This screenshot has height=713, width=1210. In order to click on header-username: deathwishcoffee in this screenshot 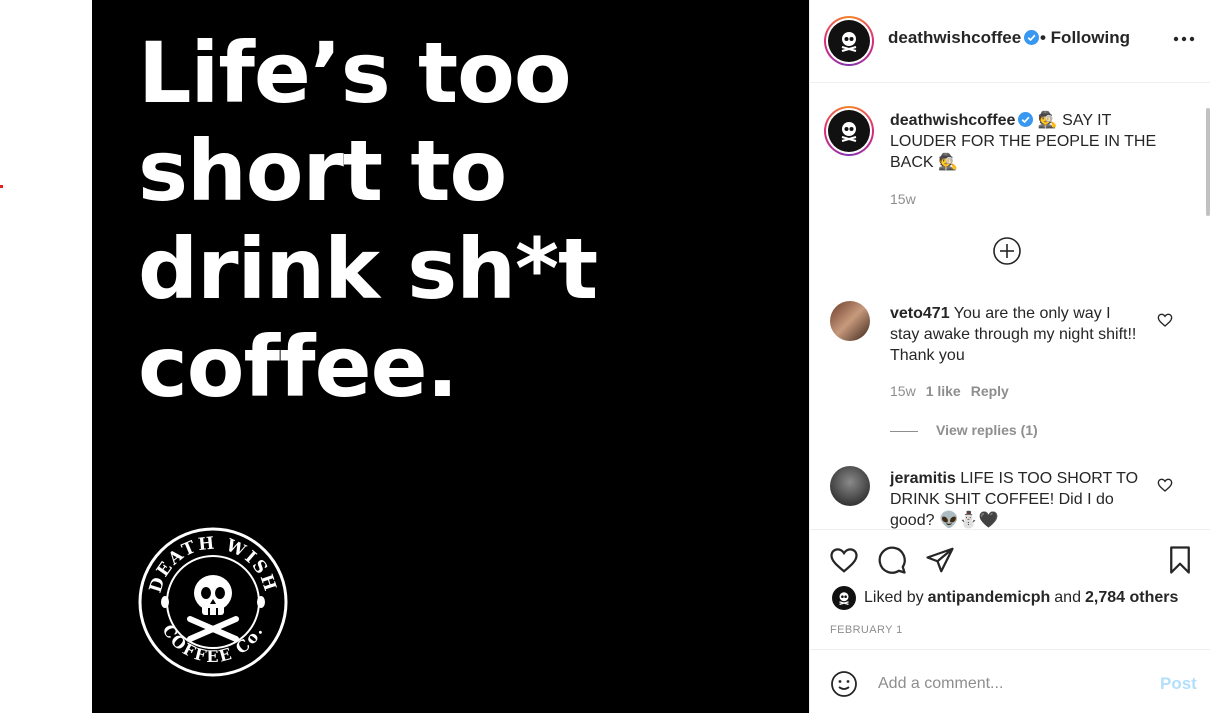, I will do `click(964, 38)`.